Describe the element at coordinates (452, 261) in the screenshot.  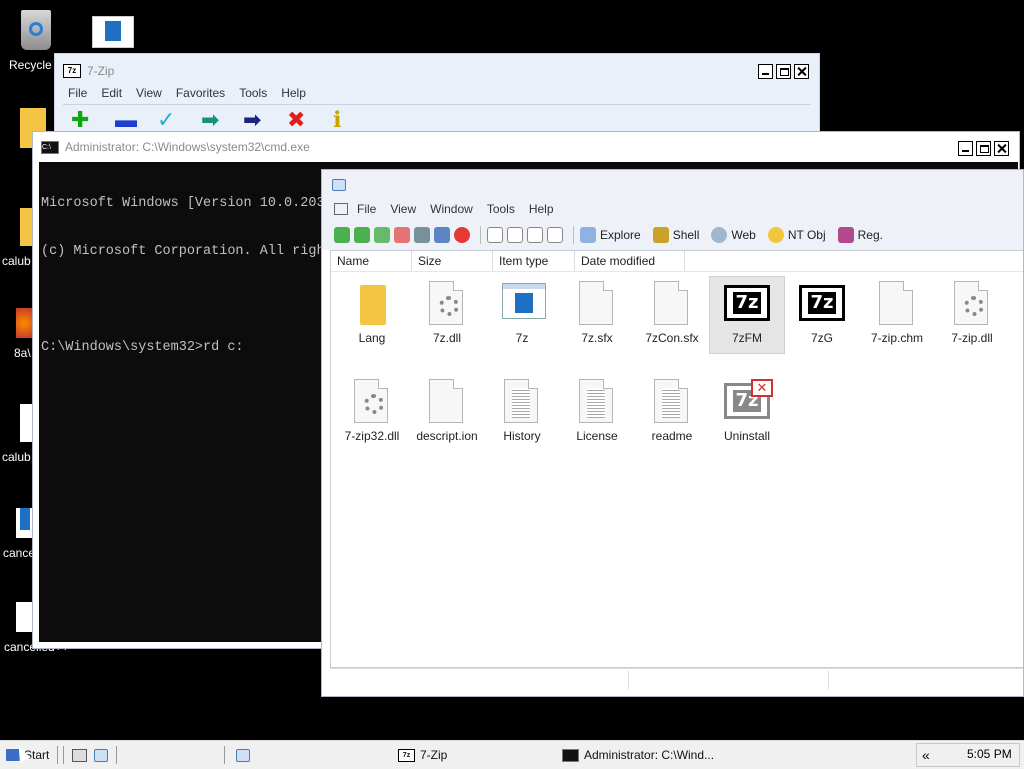
I see `column-size: Size` at that location.